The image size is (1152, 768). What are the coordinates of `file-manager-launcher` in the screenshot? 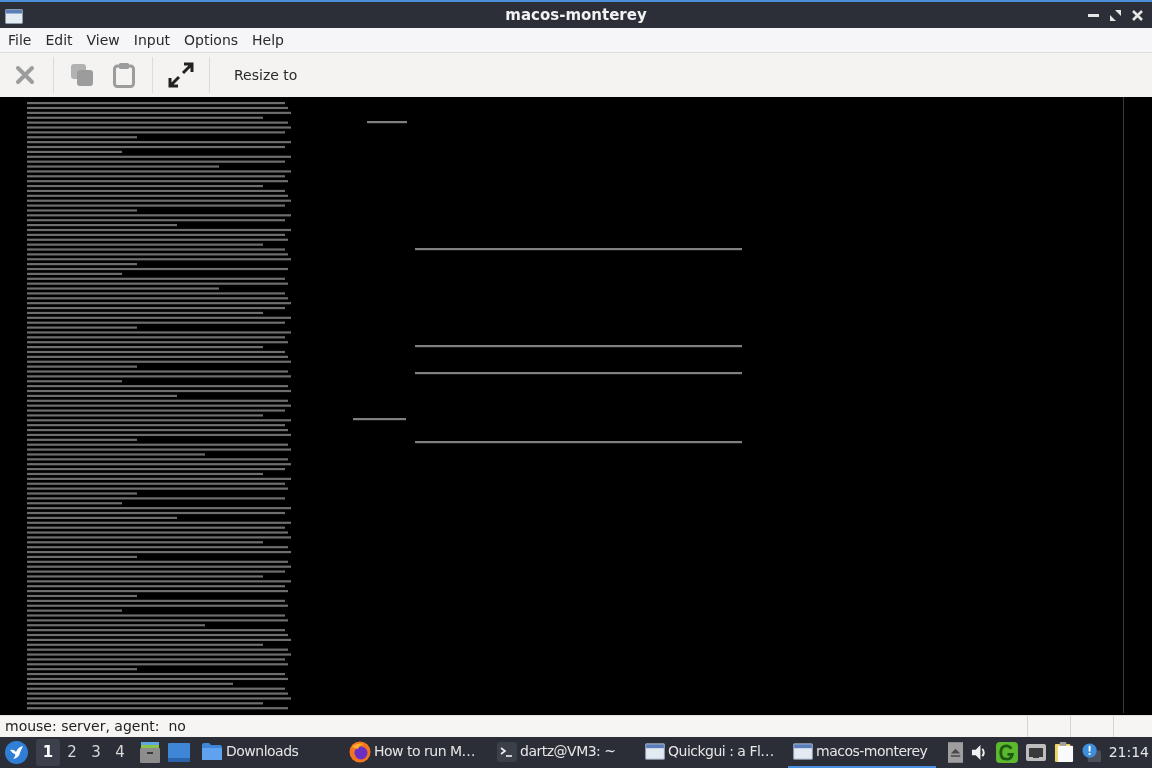 It's located at (150, 752).